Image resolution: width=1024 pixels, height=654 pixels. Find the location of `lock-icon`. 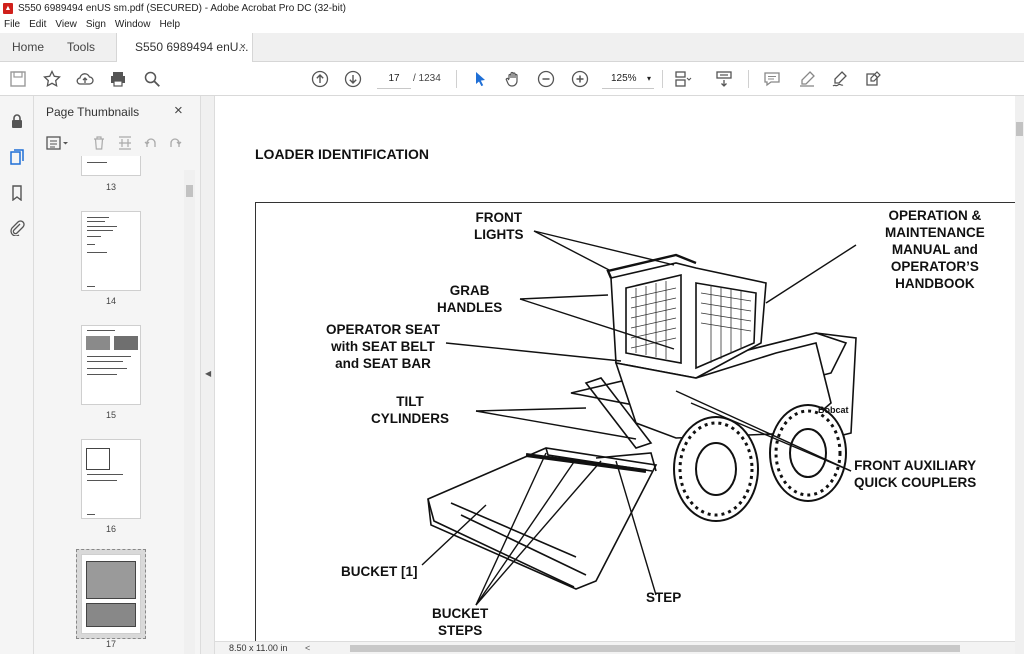

lock-icon is located at coordinates (17, 121).